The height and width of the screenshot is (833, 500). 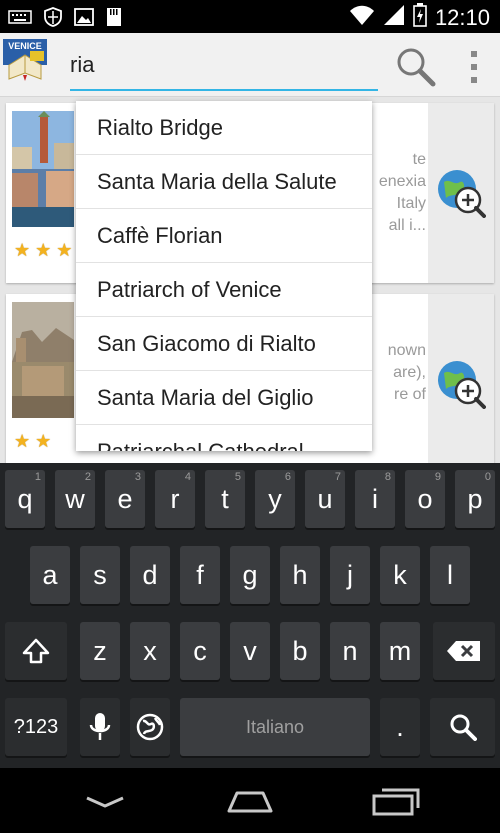 I want to click on shift-arrow-icon, so click(x=36, y=651).